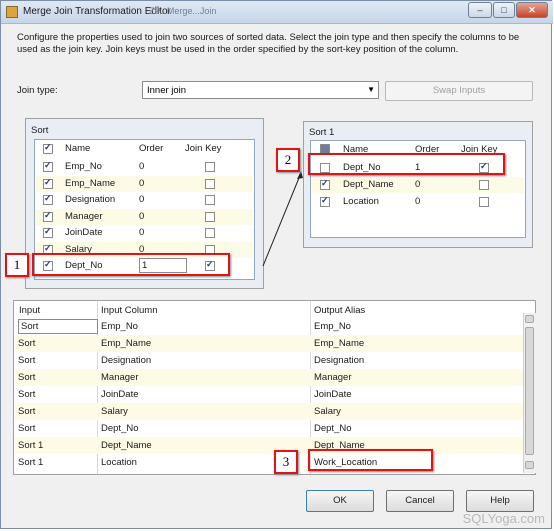  What do you see at coordinates (333, 428) in the screenshot?
I see `output-alias-cell: Dept_No` at bounding box center [333, 428].